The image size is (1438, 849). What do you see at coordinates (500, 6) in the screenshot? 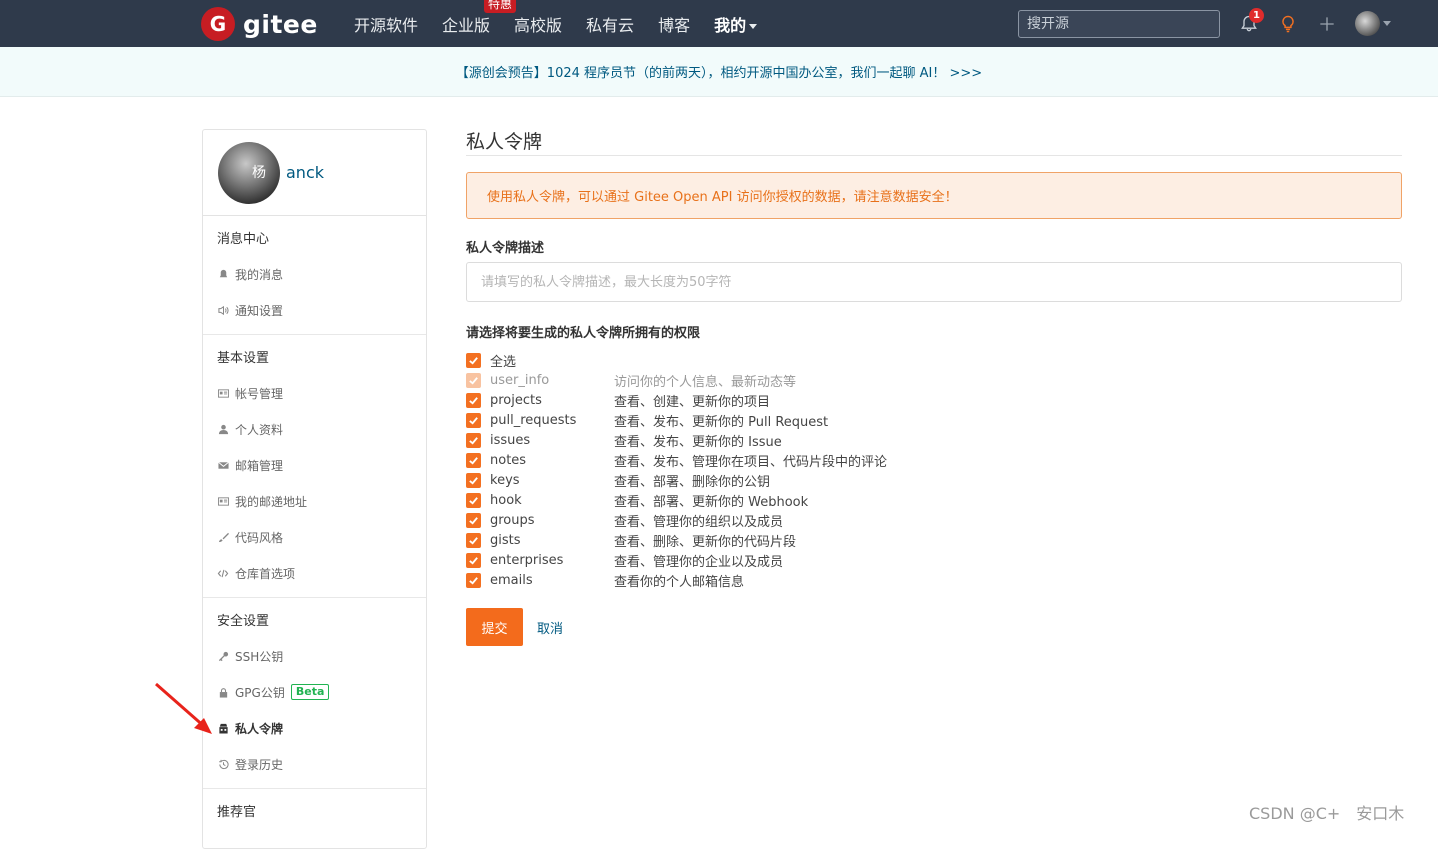
I see `special-offer-badge: 特惠` at bounding box center [500, 6].